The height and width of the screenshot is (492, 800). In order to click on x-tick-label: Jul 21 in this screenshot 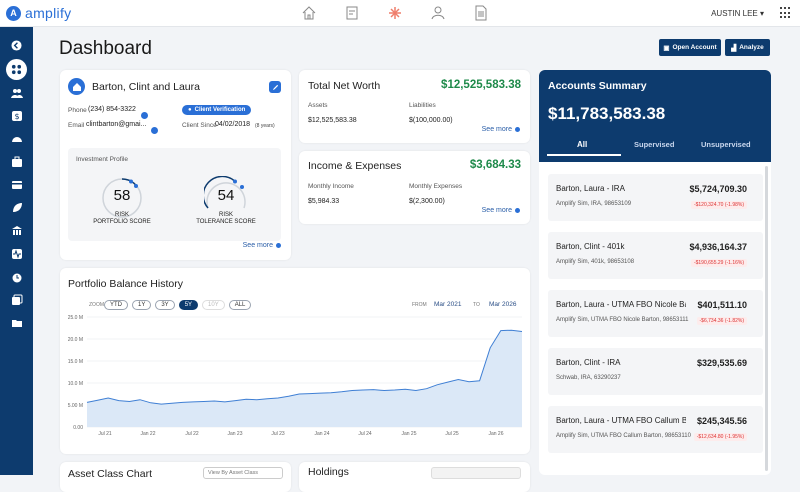, I will do `click(105, 434)`.